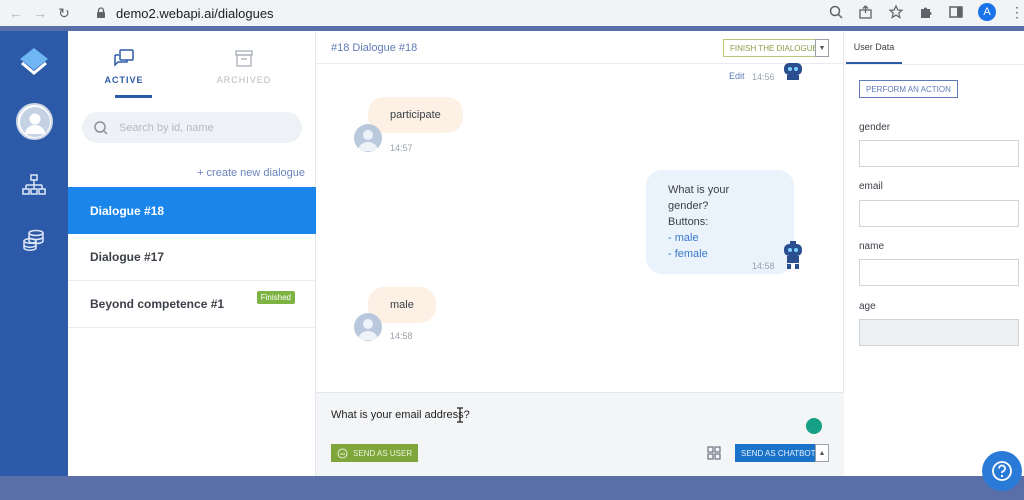 This screenshot has width=1024, height=500. What do you see at coordinates (939, 272) in the screenshot?
I see `name-field` at bounding box center [939, 272].